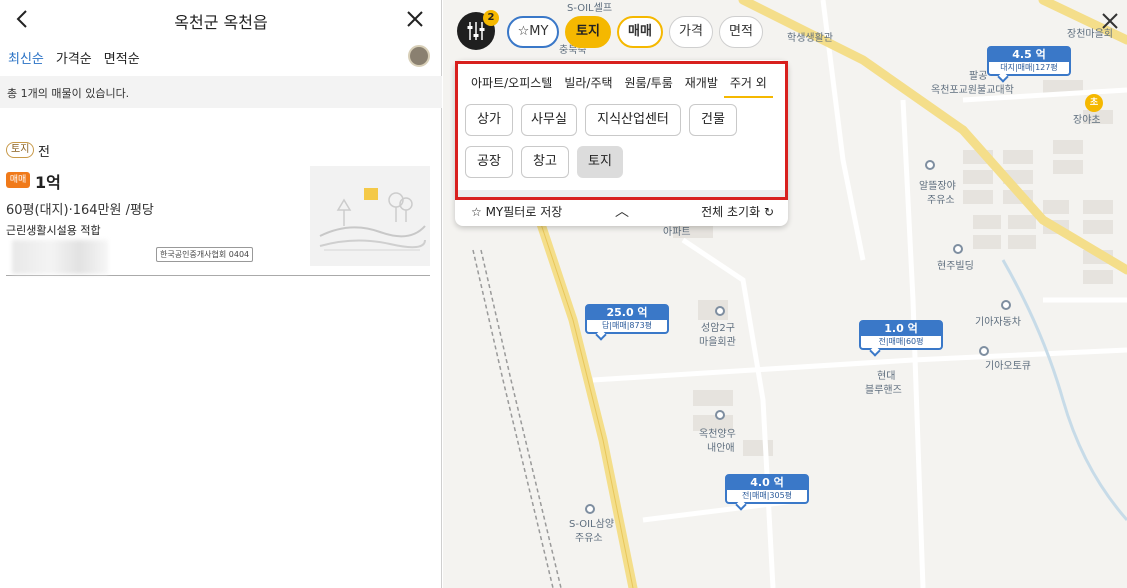  Describe the element at coordinates (221, 92) in the screenshot. I see `result-count-bar: 총 1개의 매물이 있습니다.` at that location.